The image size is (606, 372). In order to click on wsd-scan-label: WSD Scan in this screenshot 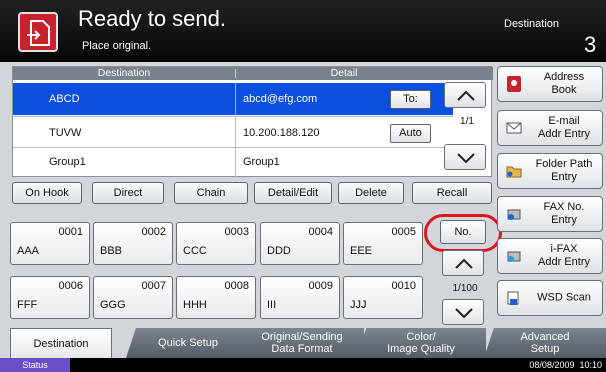, I will do `click(564, 297)`.